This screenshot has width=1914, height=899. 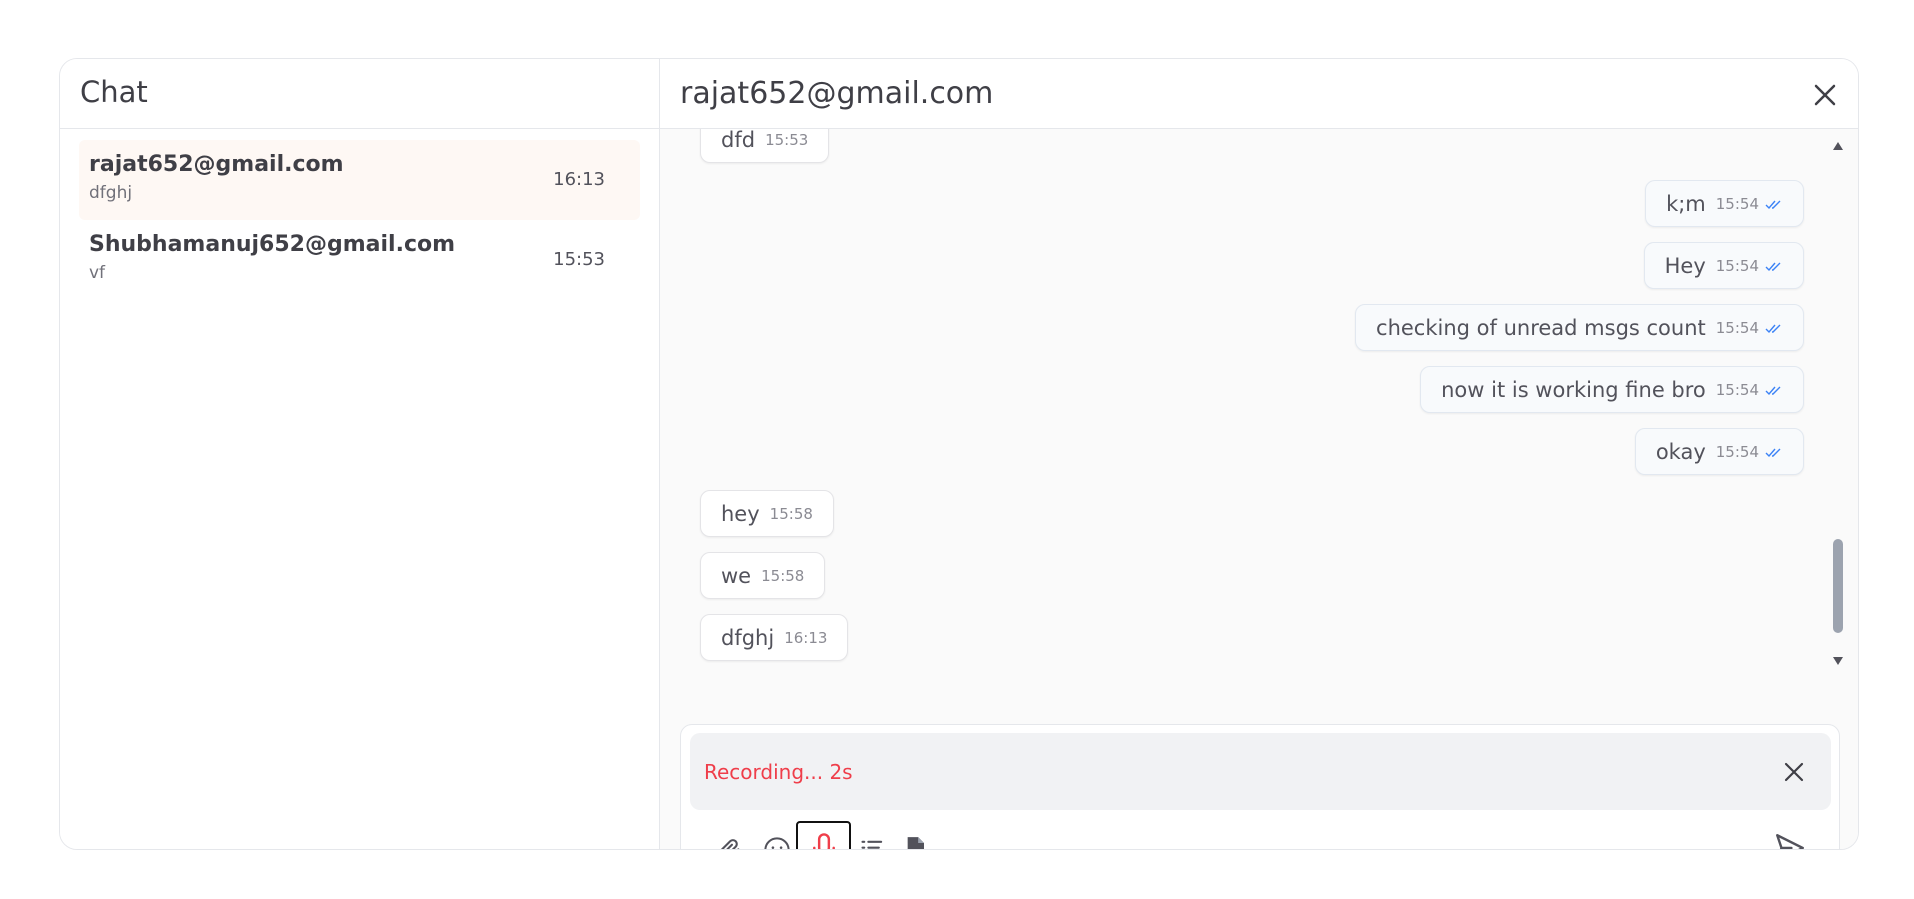 I want to click on conversation-preview: vf, so click(x=97, y=273).